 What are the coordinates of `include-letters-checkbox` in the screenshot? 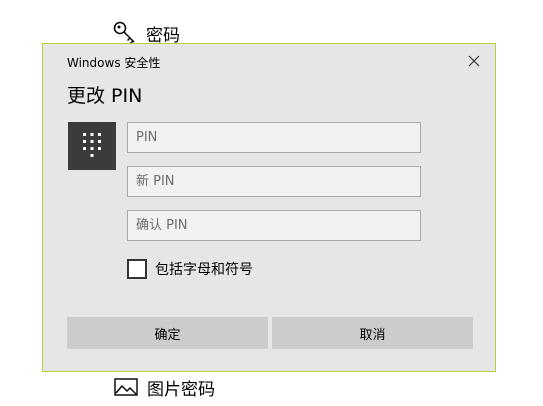 It's located at (137, 269).